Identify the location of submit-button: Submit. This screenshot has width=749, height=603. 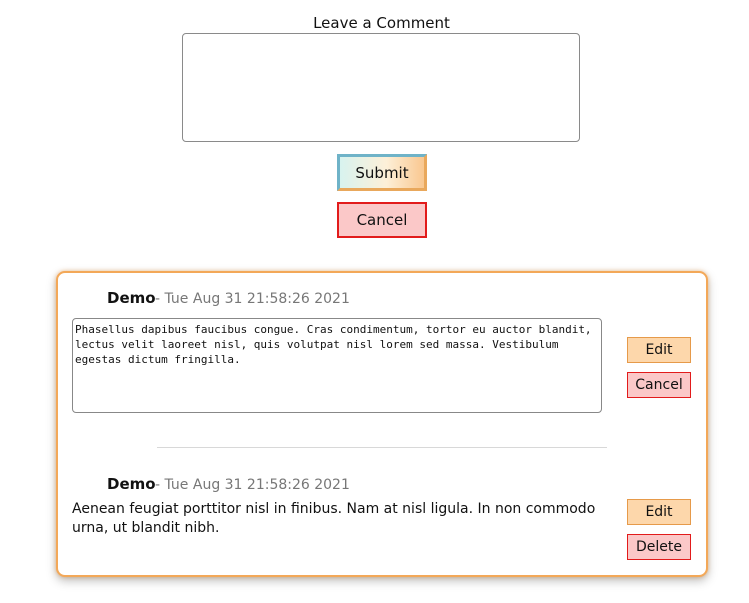
(382, 172).